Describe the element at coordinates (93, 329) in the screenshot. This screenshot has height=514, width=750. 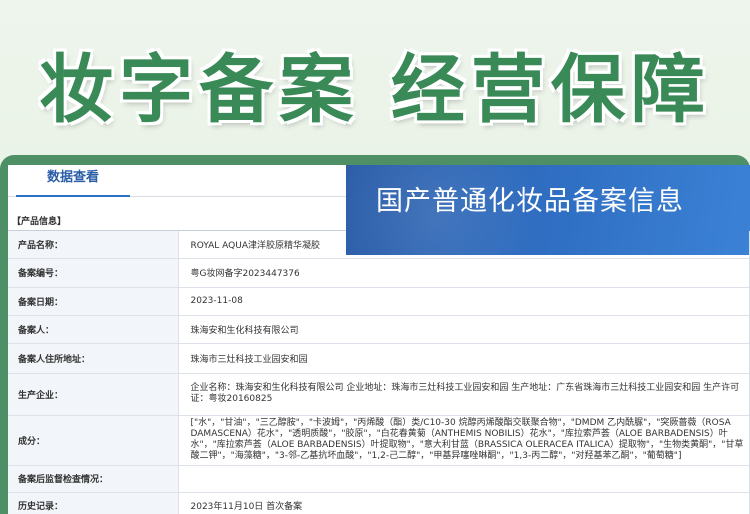
I see `row-label: 备案人：` at that location.